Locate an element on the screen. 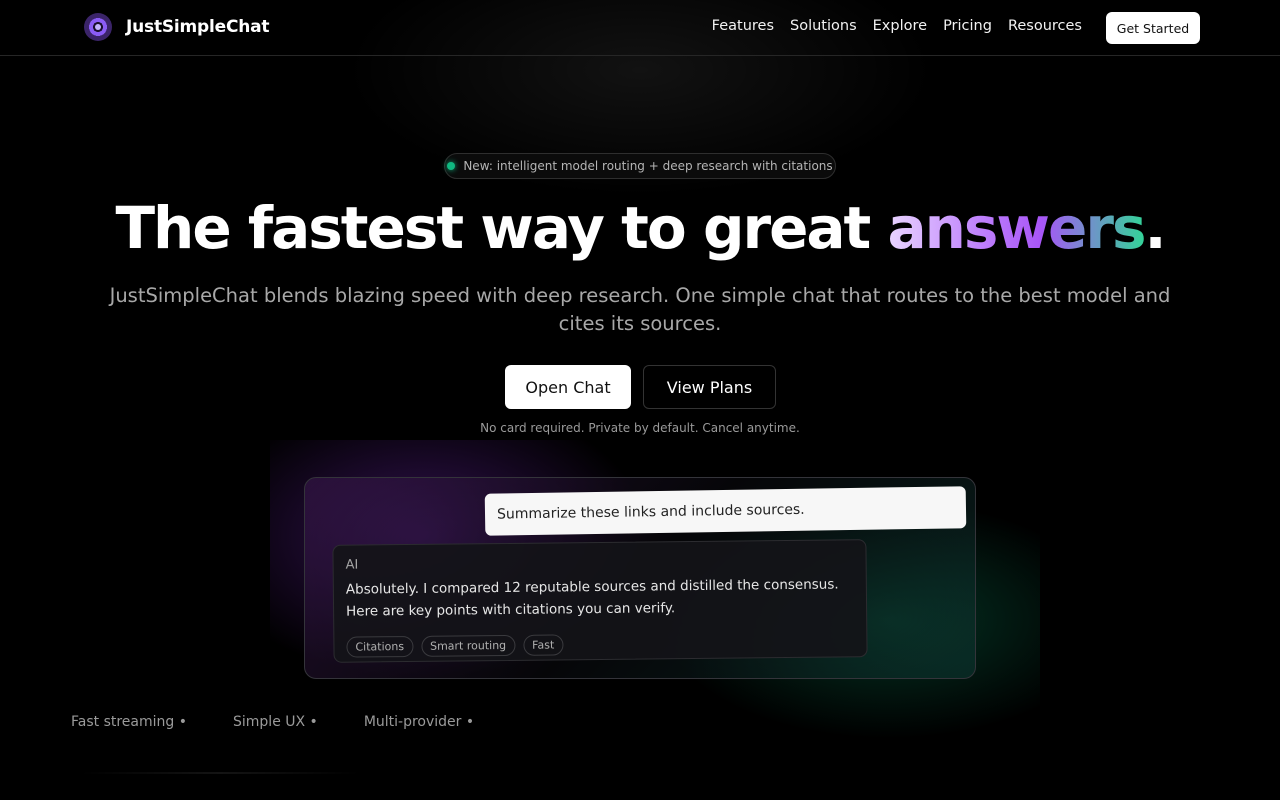  divider is located at coordinates (220, 773).